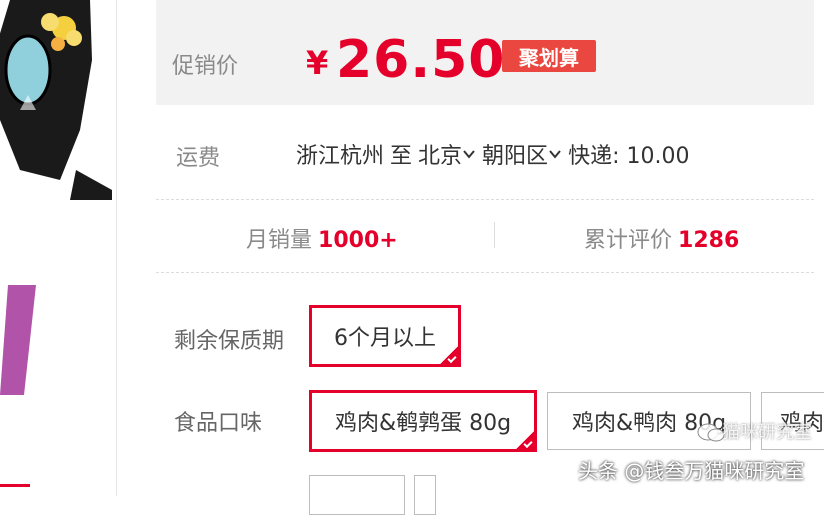 The width and height of the screenshot is (824, 515). Describe the element at coordinates (218, 423) in the screenshot. I see `flavor-label: 食品口味` at that location.